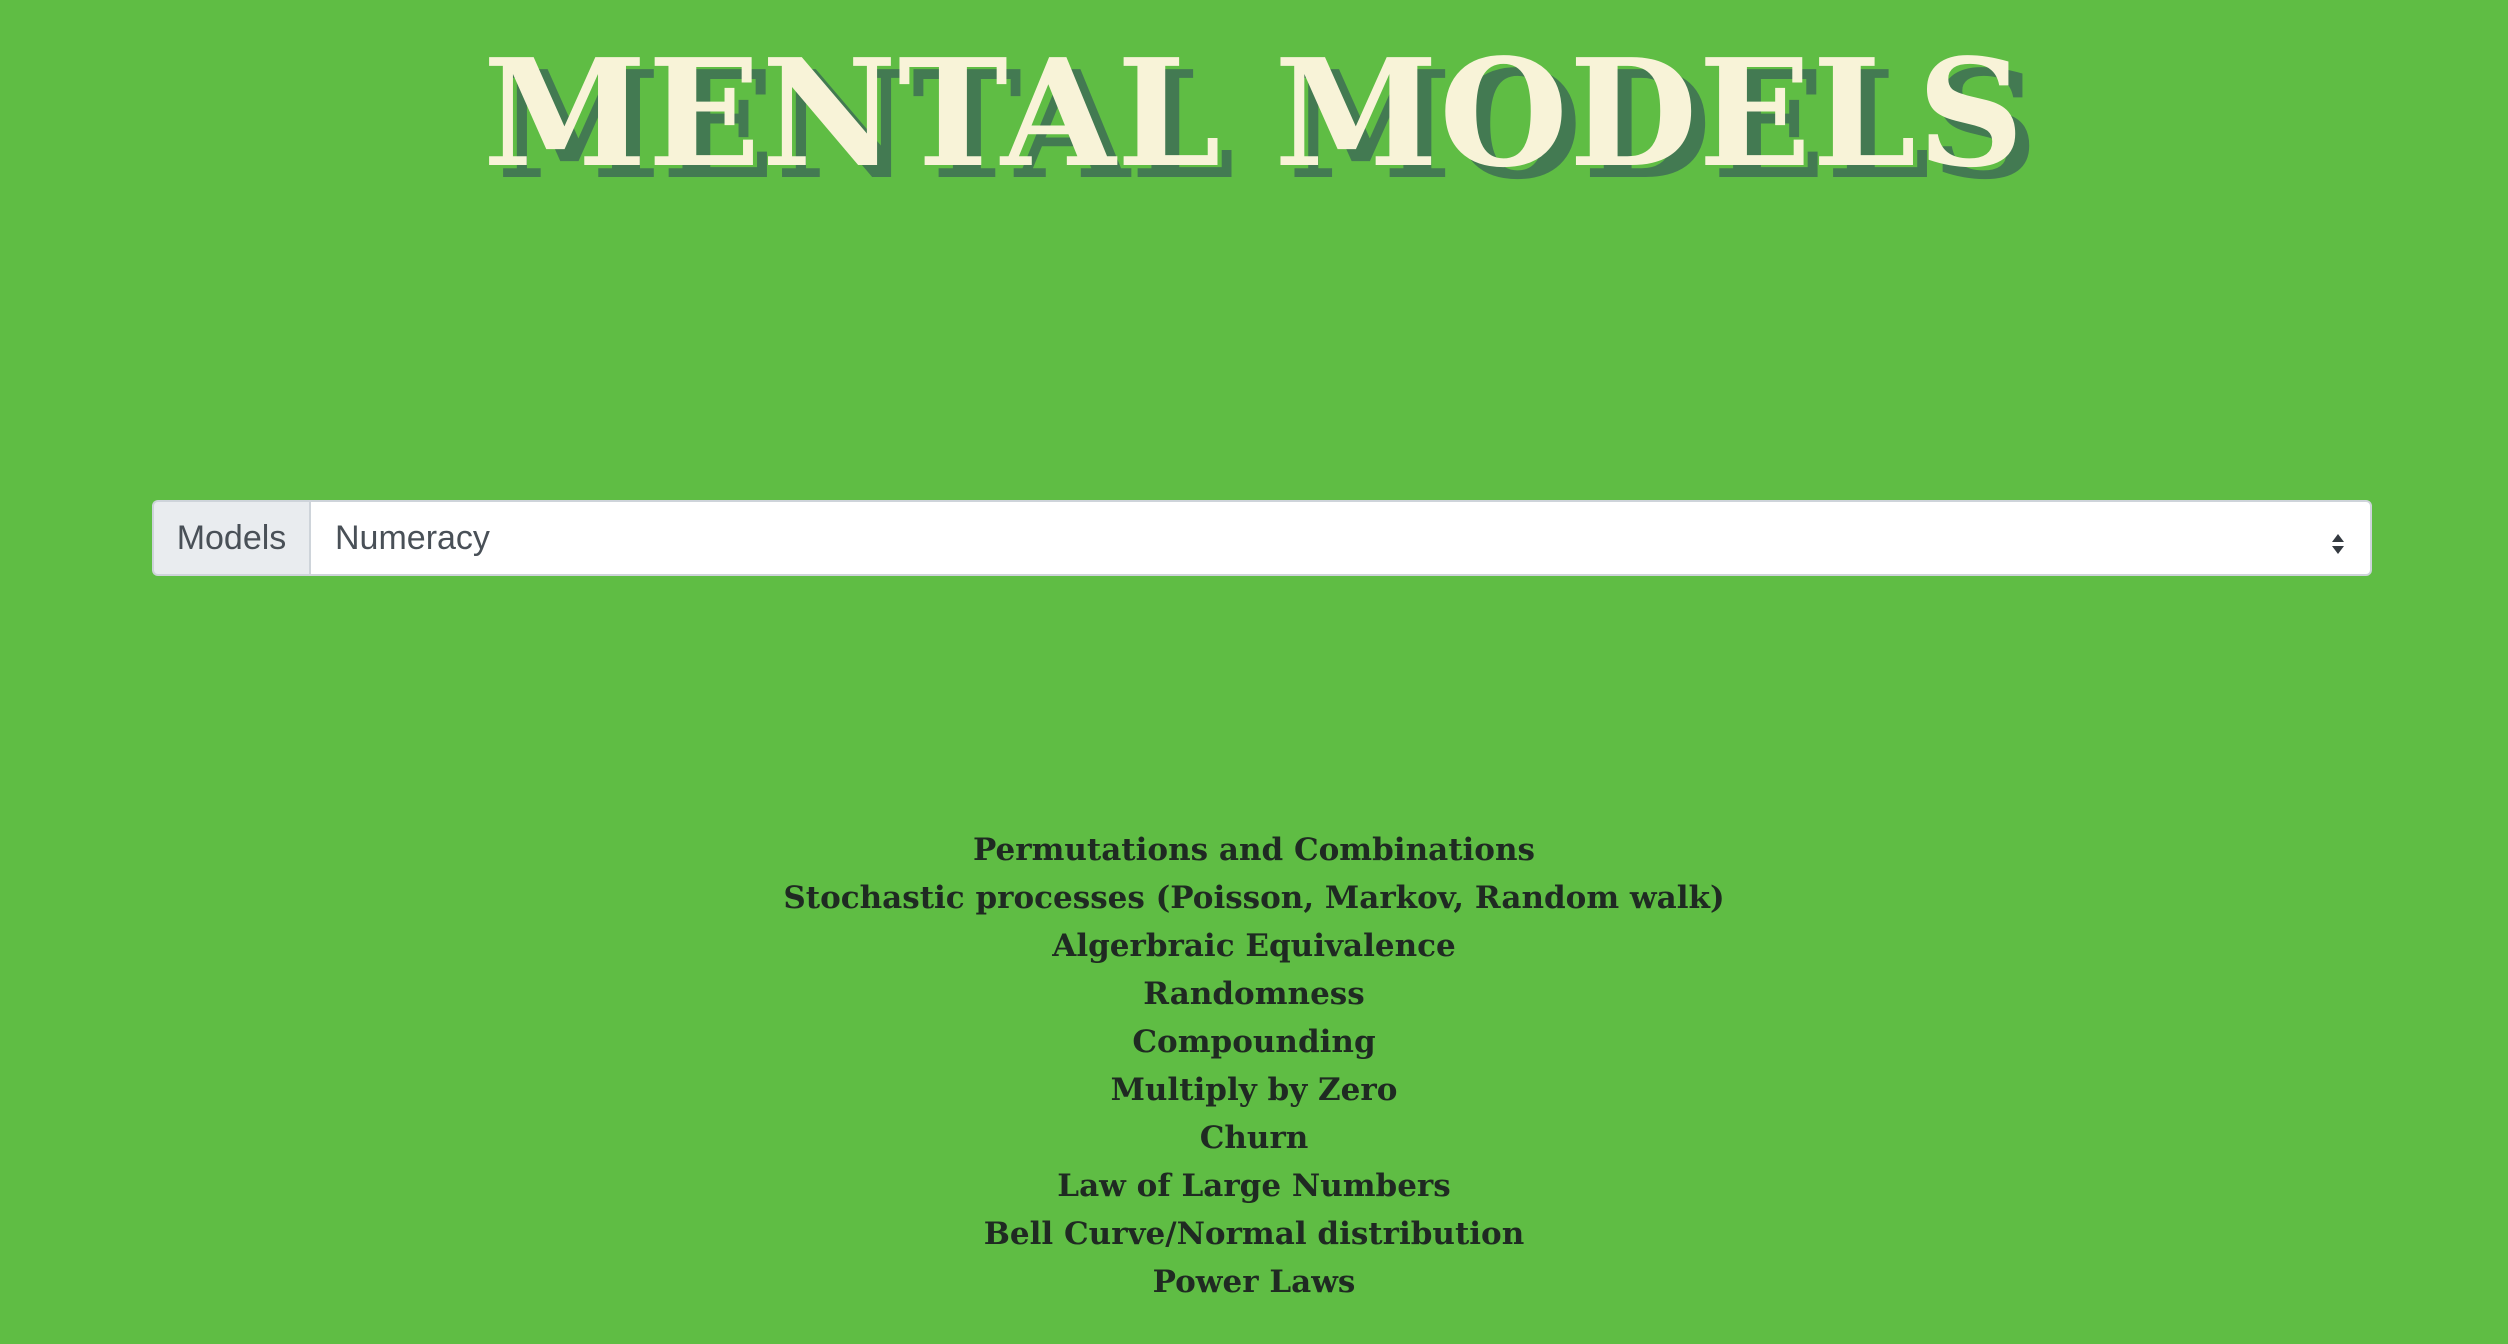  I want to click on list-item: Permutations and Combinations, so click(1254, 850).